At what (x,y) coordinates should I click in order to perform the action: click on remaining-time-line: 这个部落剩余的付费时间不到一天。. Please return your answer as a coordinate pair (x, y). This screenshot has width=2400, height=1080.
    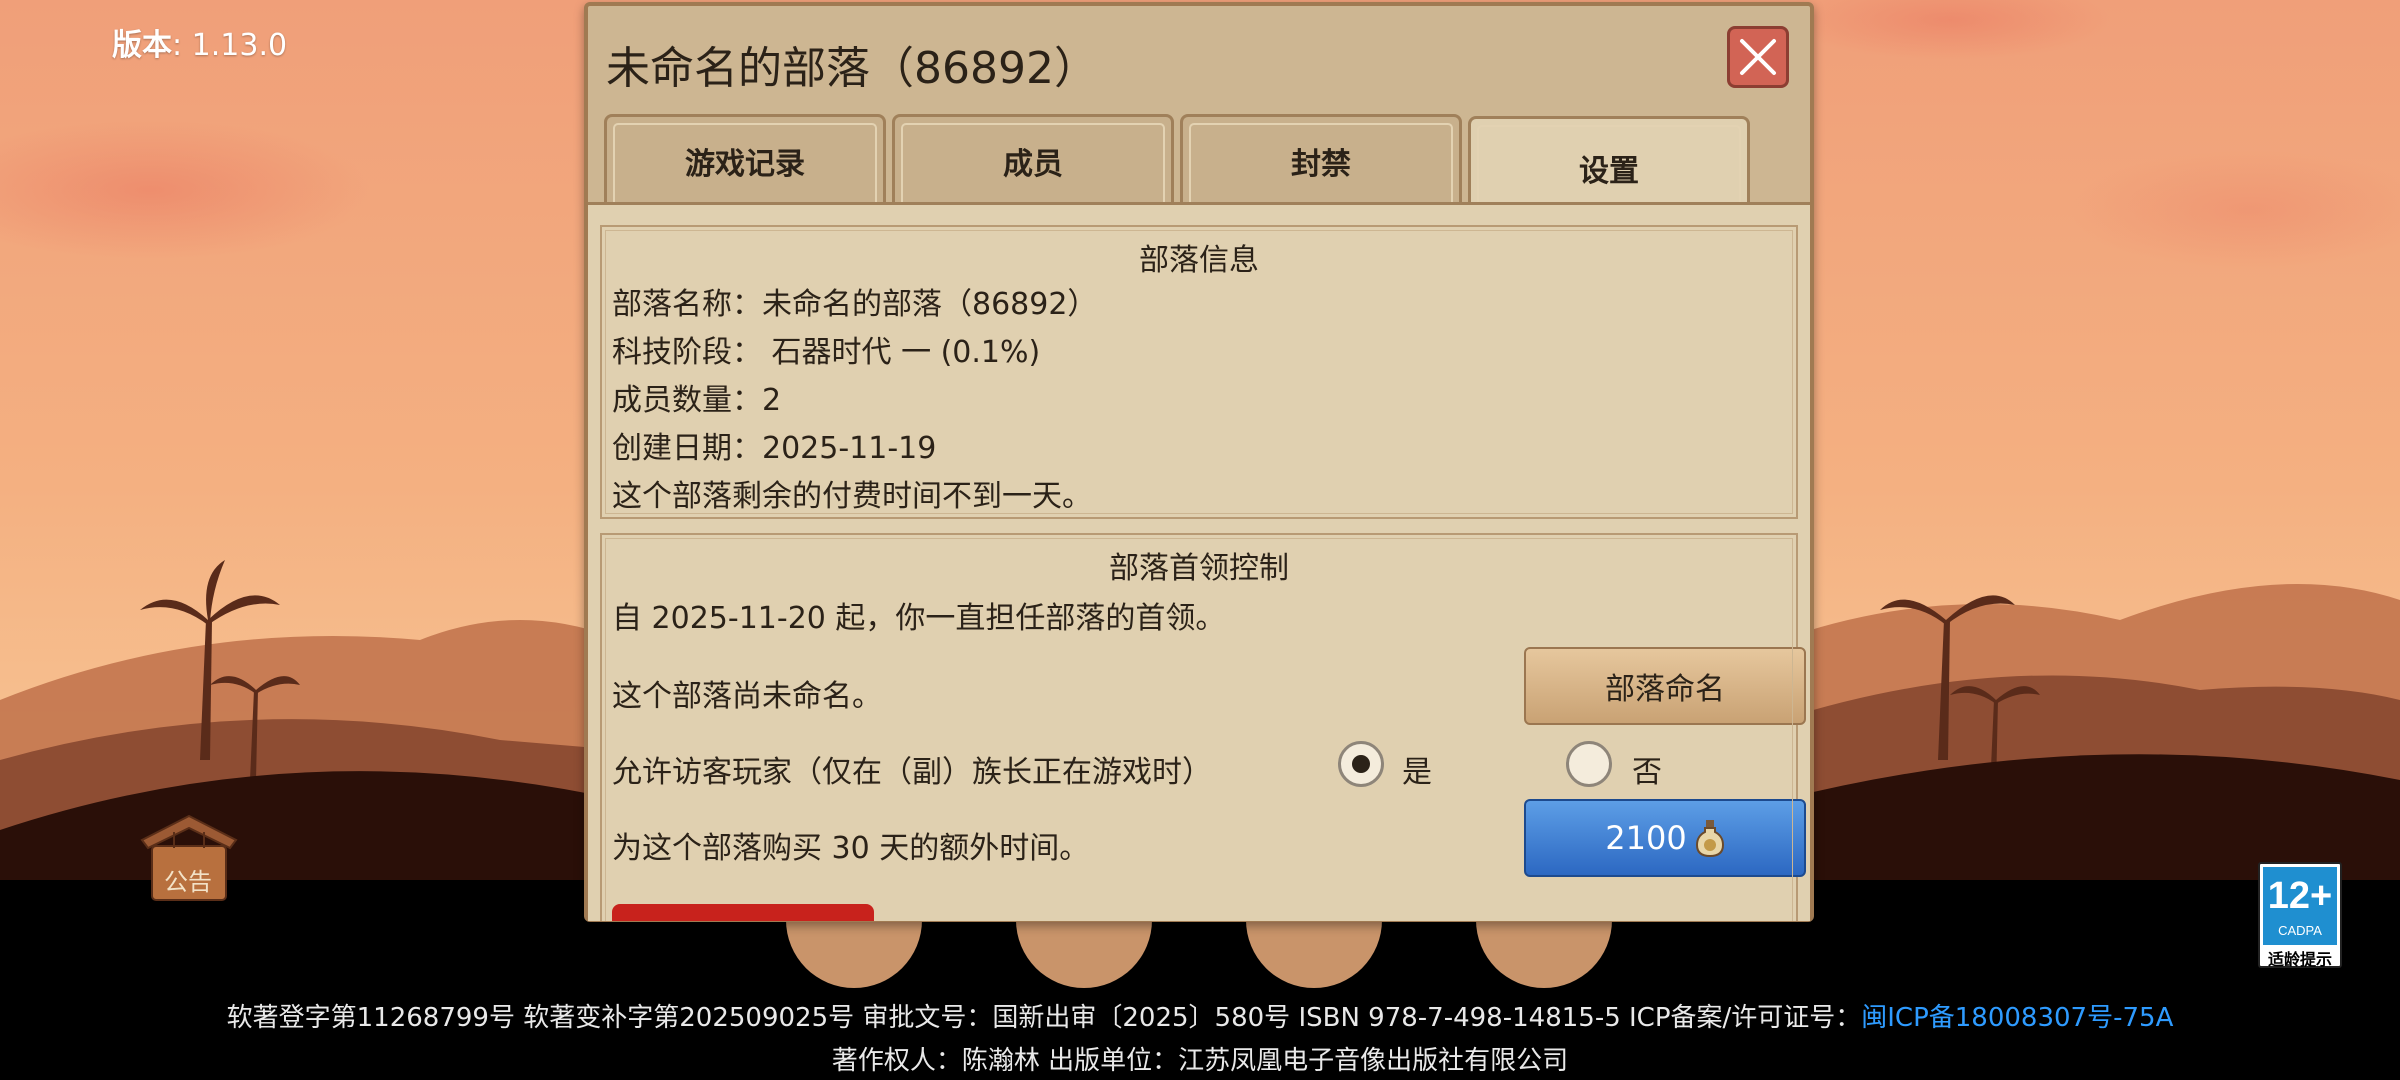
    Looking at the image, I should click on (852, 496).